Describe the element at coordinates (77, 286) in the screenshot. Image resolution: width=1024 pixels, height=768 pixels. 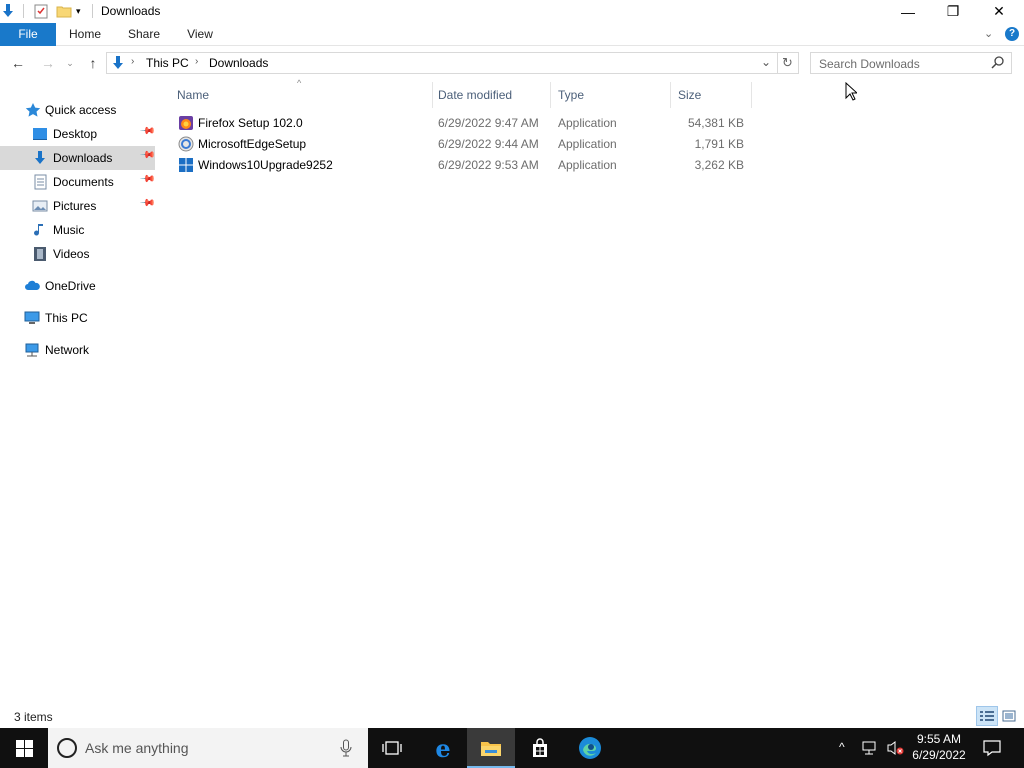
I see `sidebar-item-onedrive: OneDrive` at that location.